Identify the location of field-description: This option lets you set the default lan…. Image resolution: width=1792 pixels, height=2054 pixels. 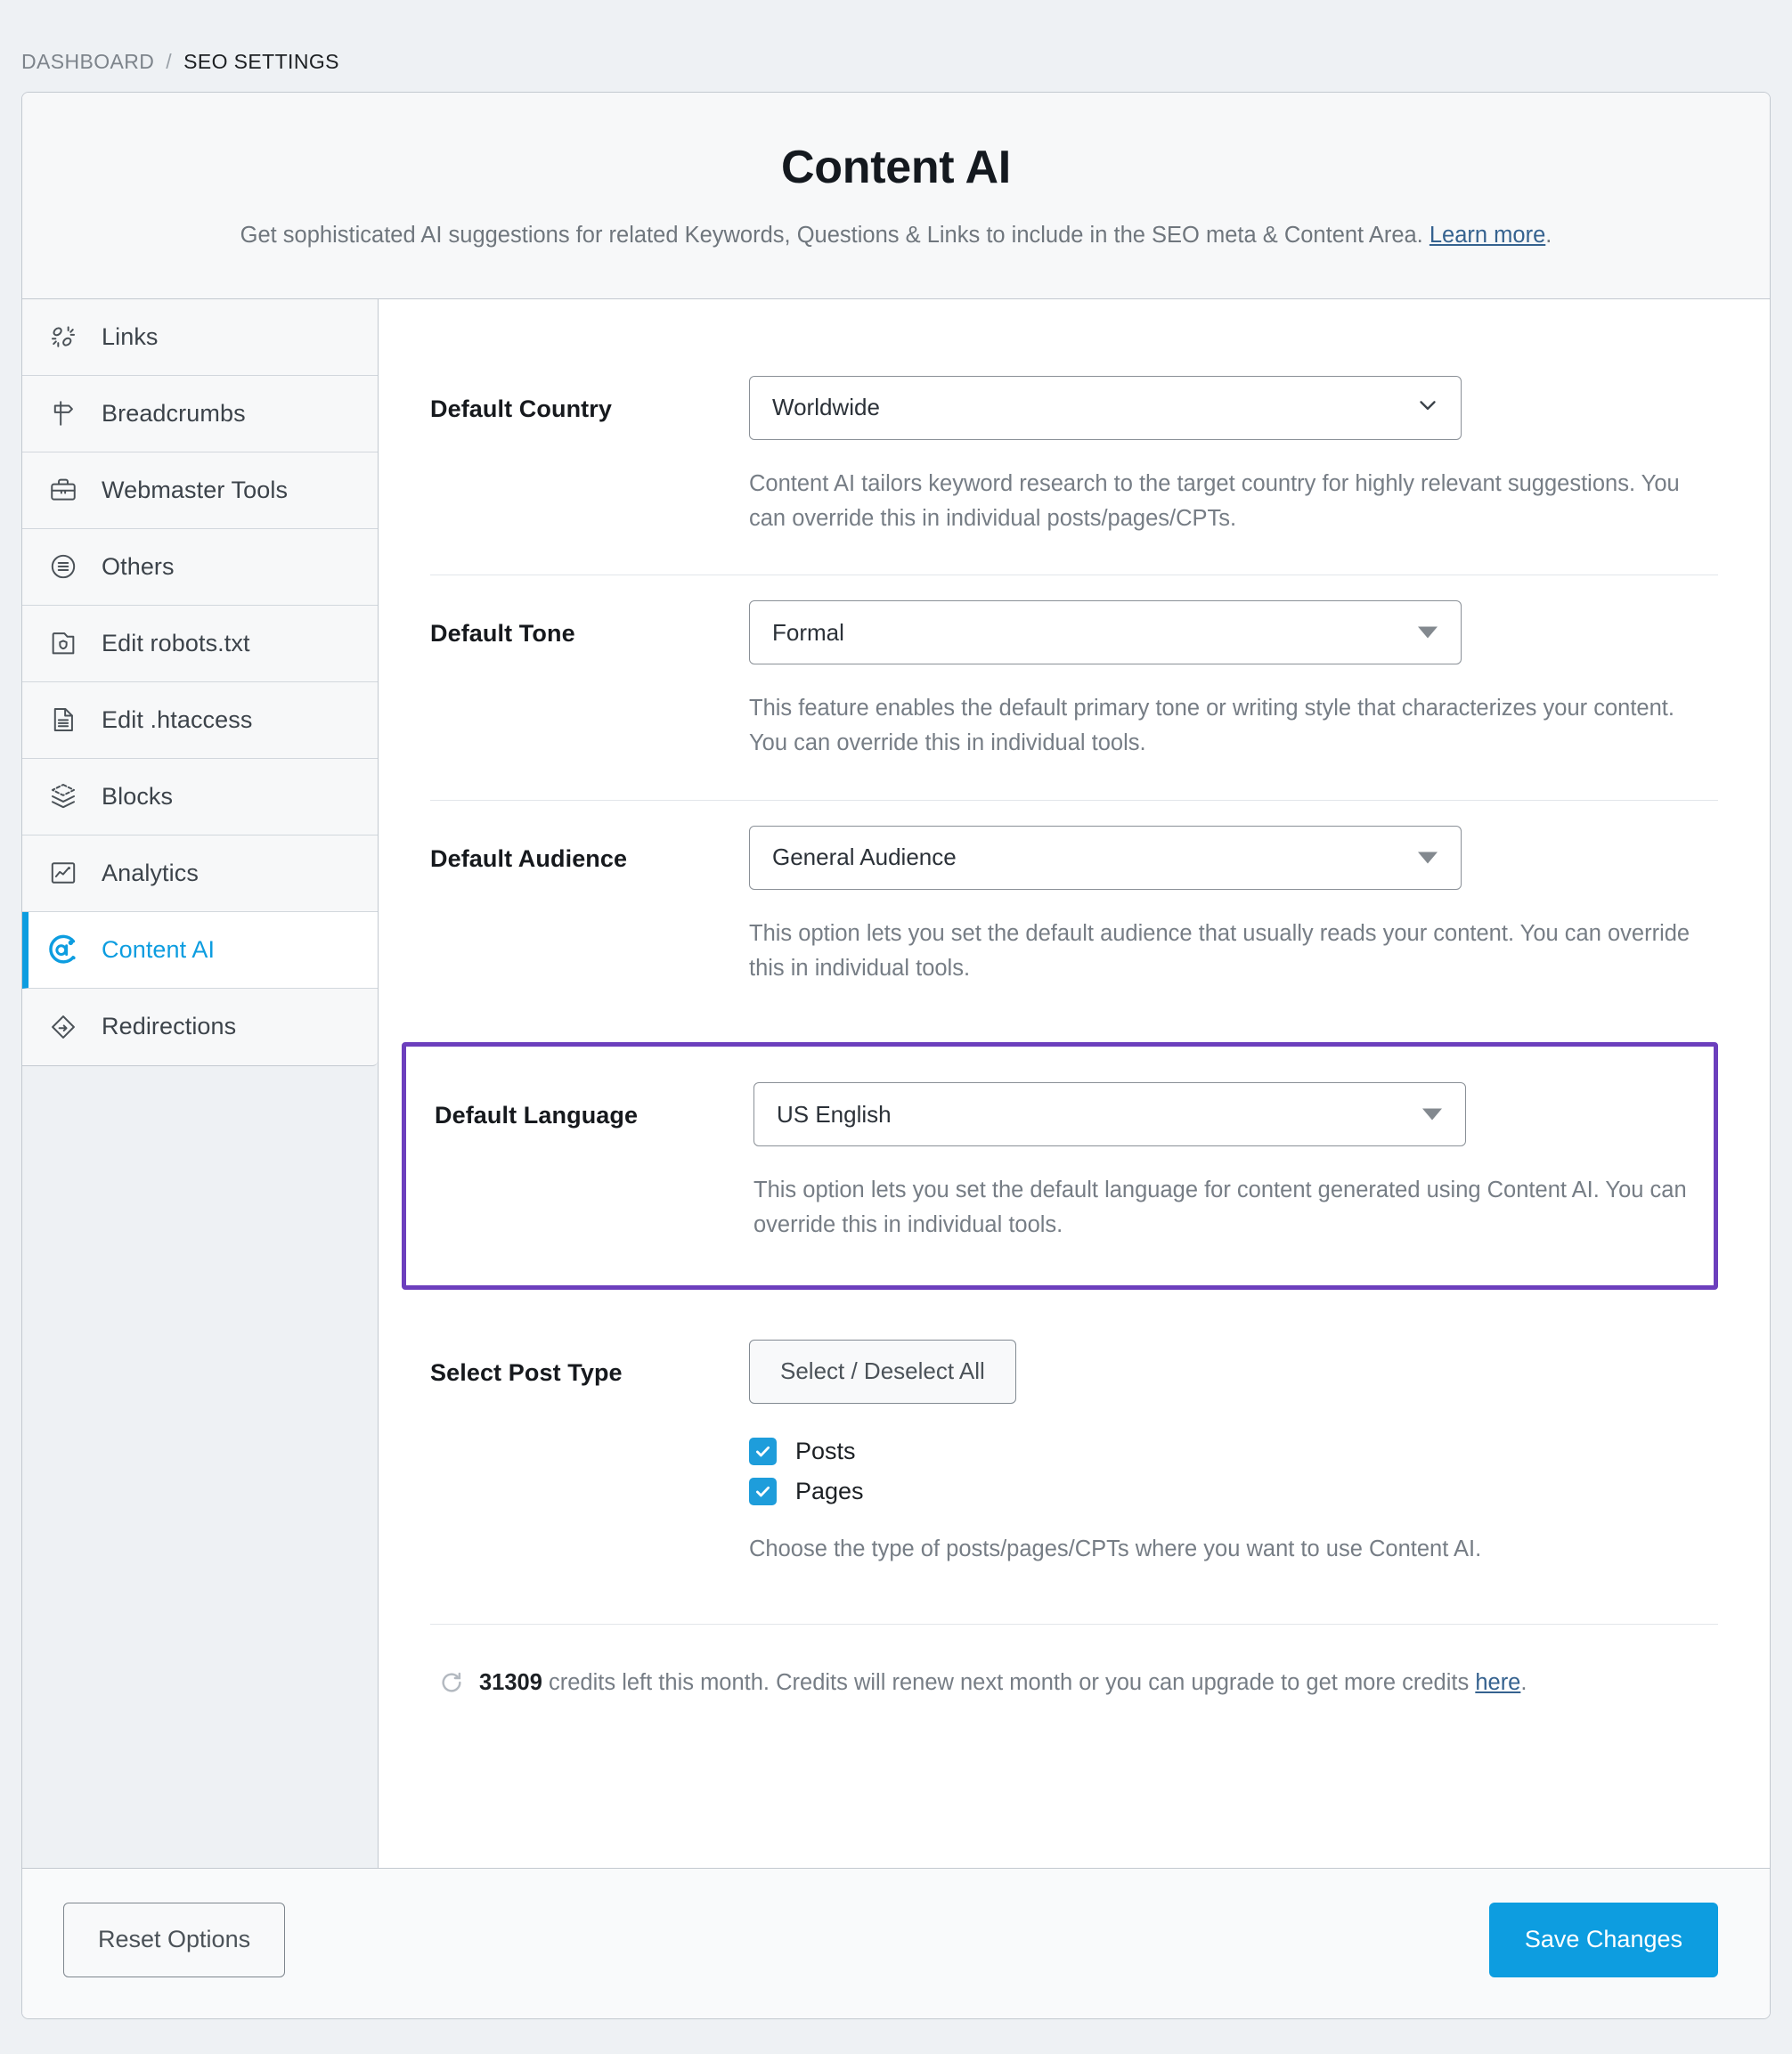
(1220, 1208).